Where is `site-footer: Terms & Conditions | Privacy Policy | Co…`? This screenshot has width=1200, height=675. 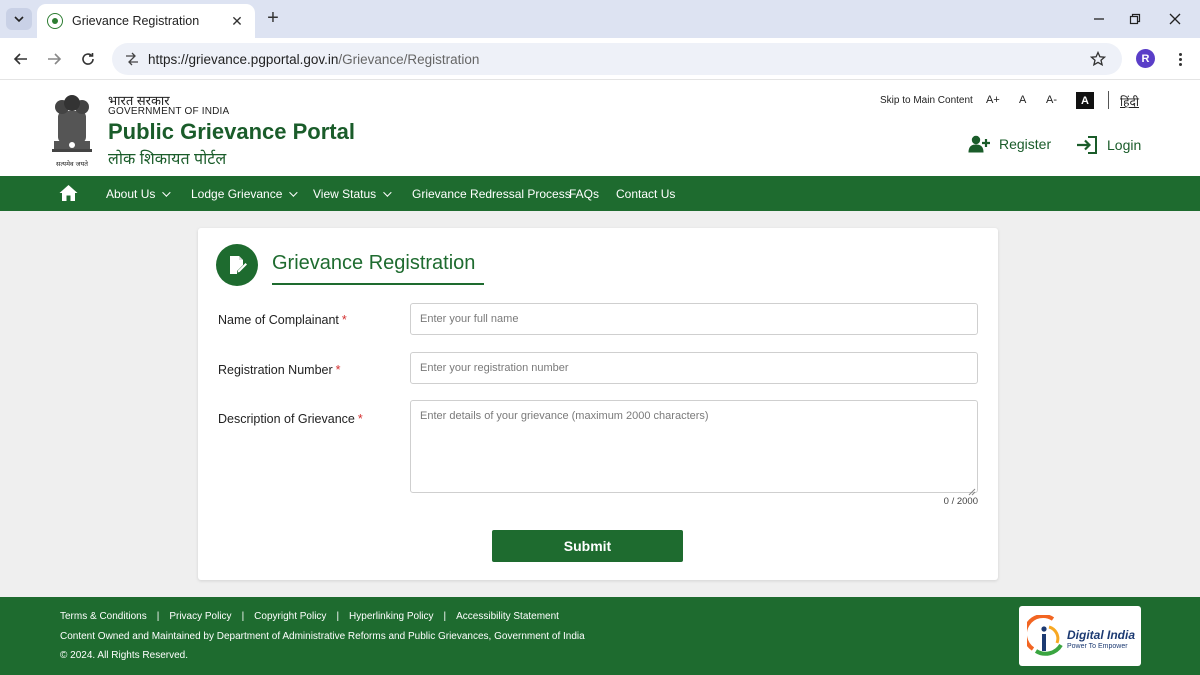 site-footer: Terms & Conditions | Privacy Policy | Co… is located at coordinates (600, 636).